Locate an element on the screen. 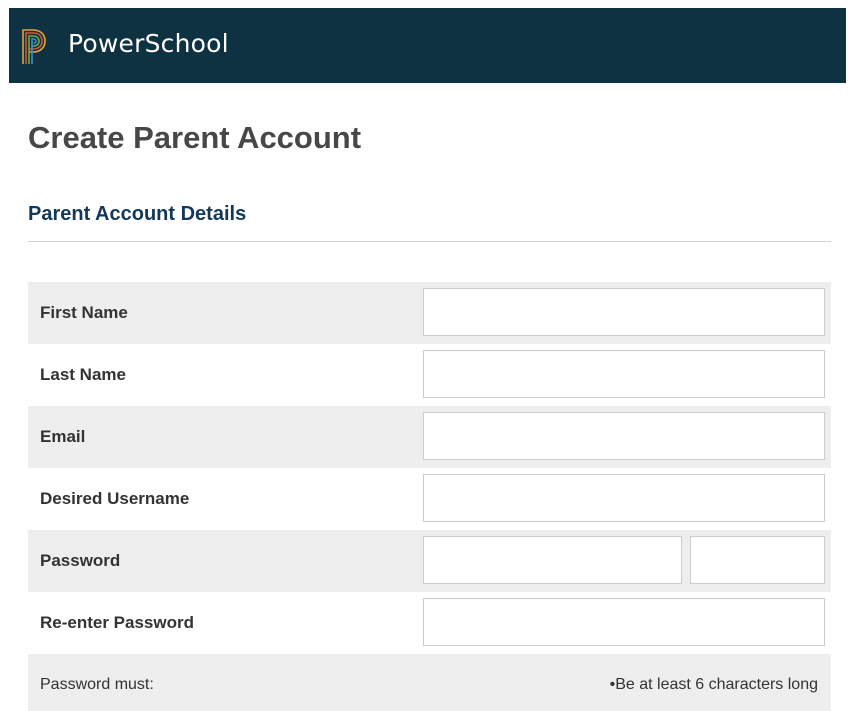 The image size is (851, 711). password-requirements-label: Password must: is located at coordinates (97, 684).